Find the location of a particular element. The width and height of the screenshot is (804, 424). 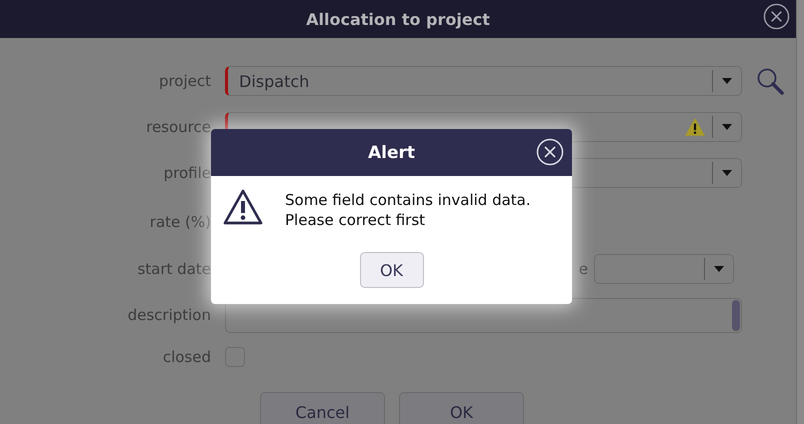

dialog-button: OK is located at coordinates (461, 408).